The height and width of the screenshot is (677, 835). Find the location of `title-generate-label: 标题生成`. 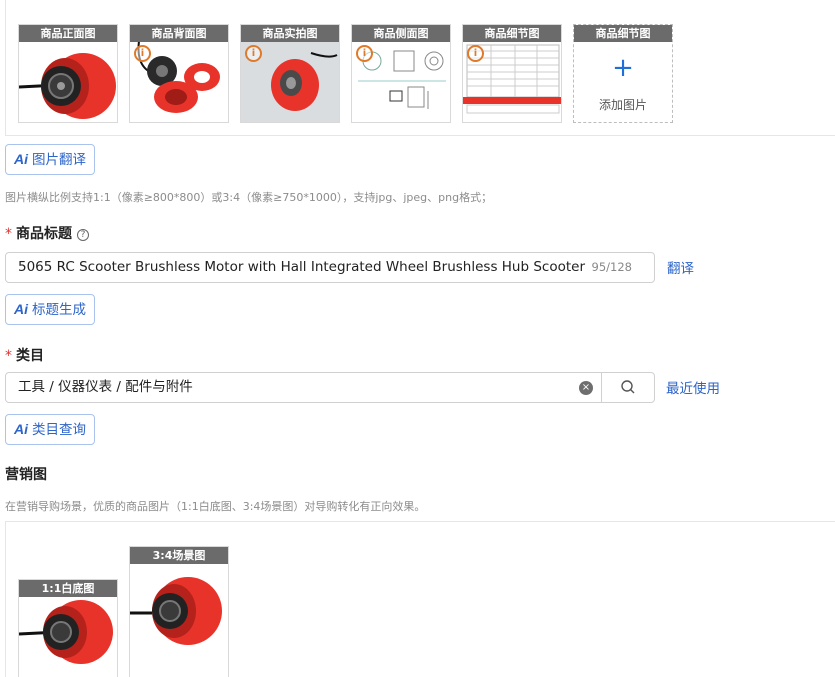

title-generate-label: 标题生成 is located at coordinates (59, 310).